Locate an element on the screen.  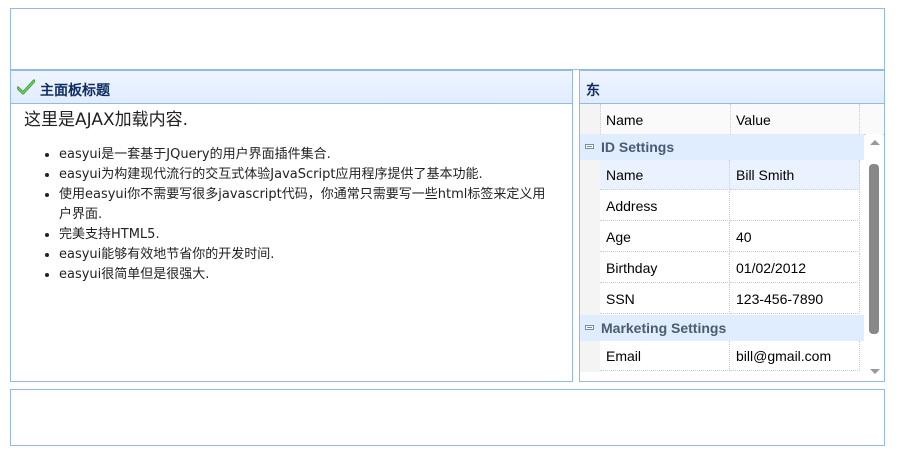
south-region is located at coordinates (447, 417).